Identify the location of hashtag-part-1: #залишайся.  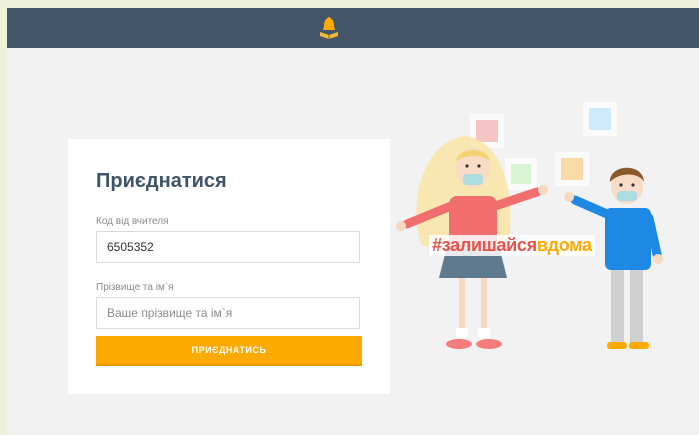
(484, 245).